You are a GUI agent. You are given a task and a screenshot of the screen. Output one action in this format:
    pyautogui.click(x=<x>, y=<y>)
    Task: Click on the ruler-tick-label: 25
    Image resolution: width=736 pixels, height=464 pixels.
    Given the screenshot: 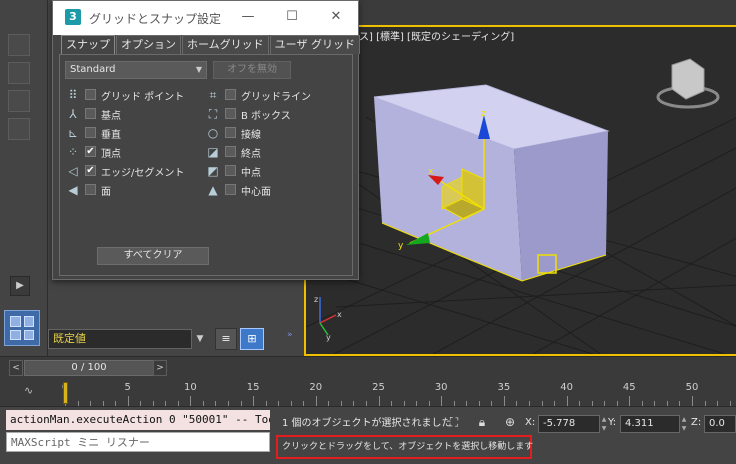 What is the action you would take?
    pyautogui.click(x=378, y=387)
    